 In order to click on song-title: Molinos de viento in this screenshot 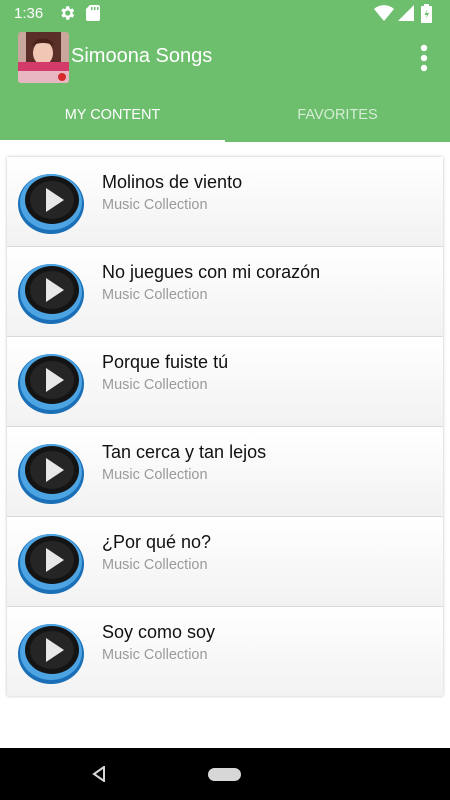, I will do `click(172, 182)`.